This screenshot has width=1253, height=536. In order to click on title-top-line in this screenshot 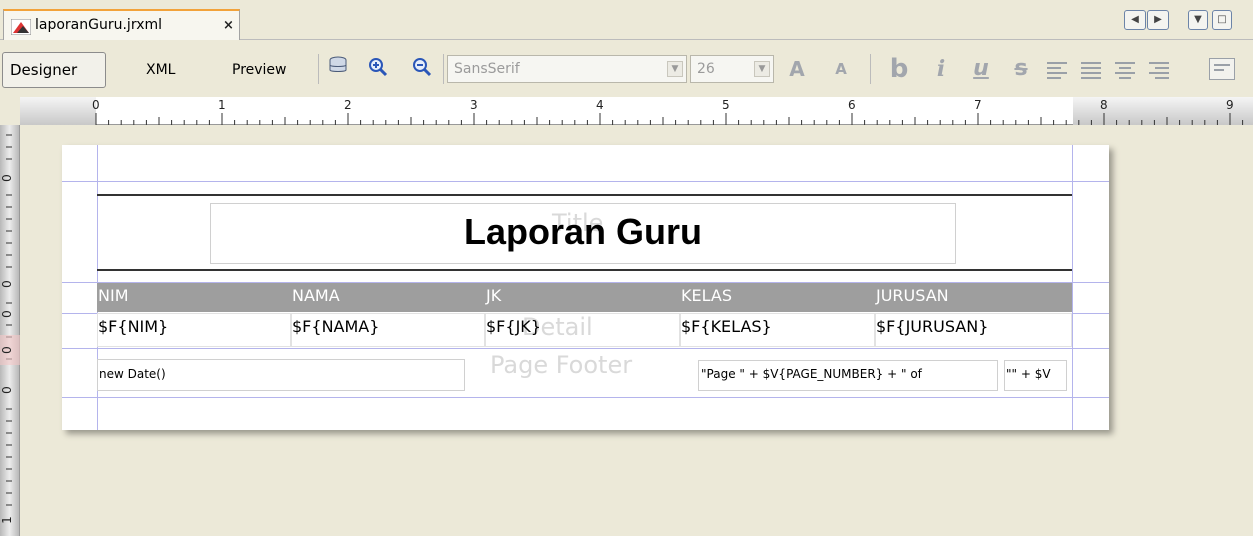, I will do `click(584, 195)`.